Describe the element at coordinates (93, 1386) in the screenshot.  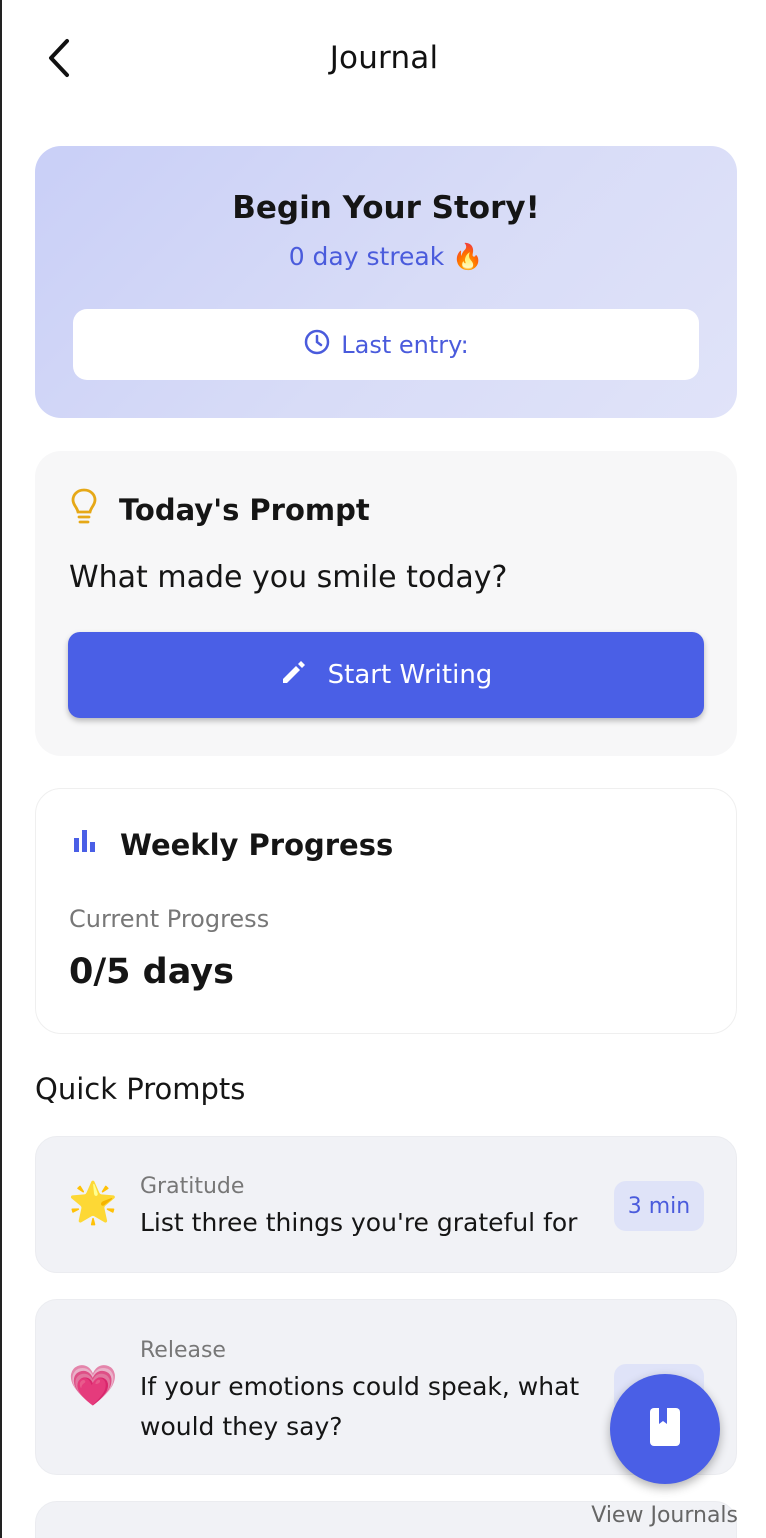
I see `heart-icon: 💗` at that location.